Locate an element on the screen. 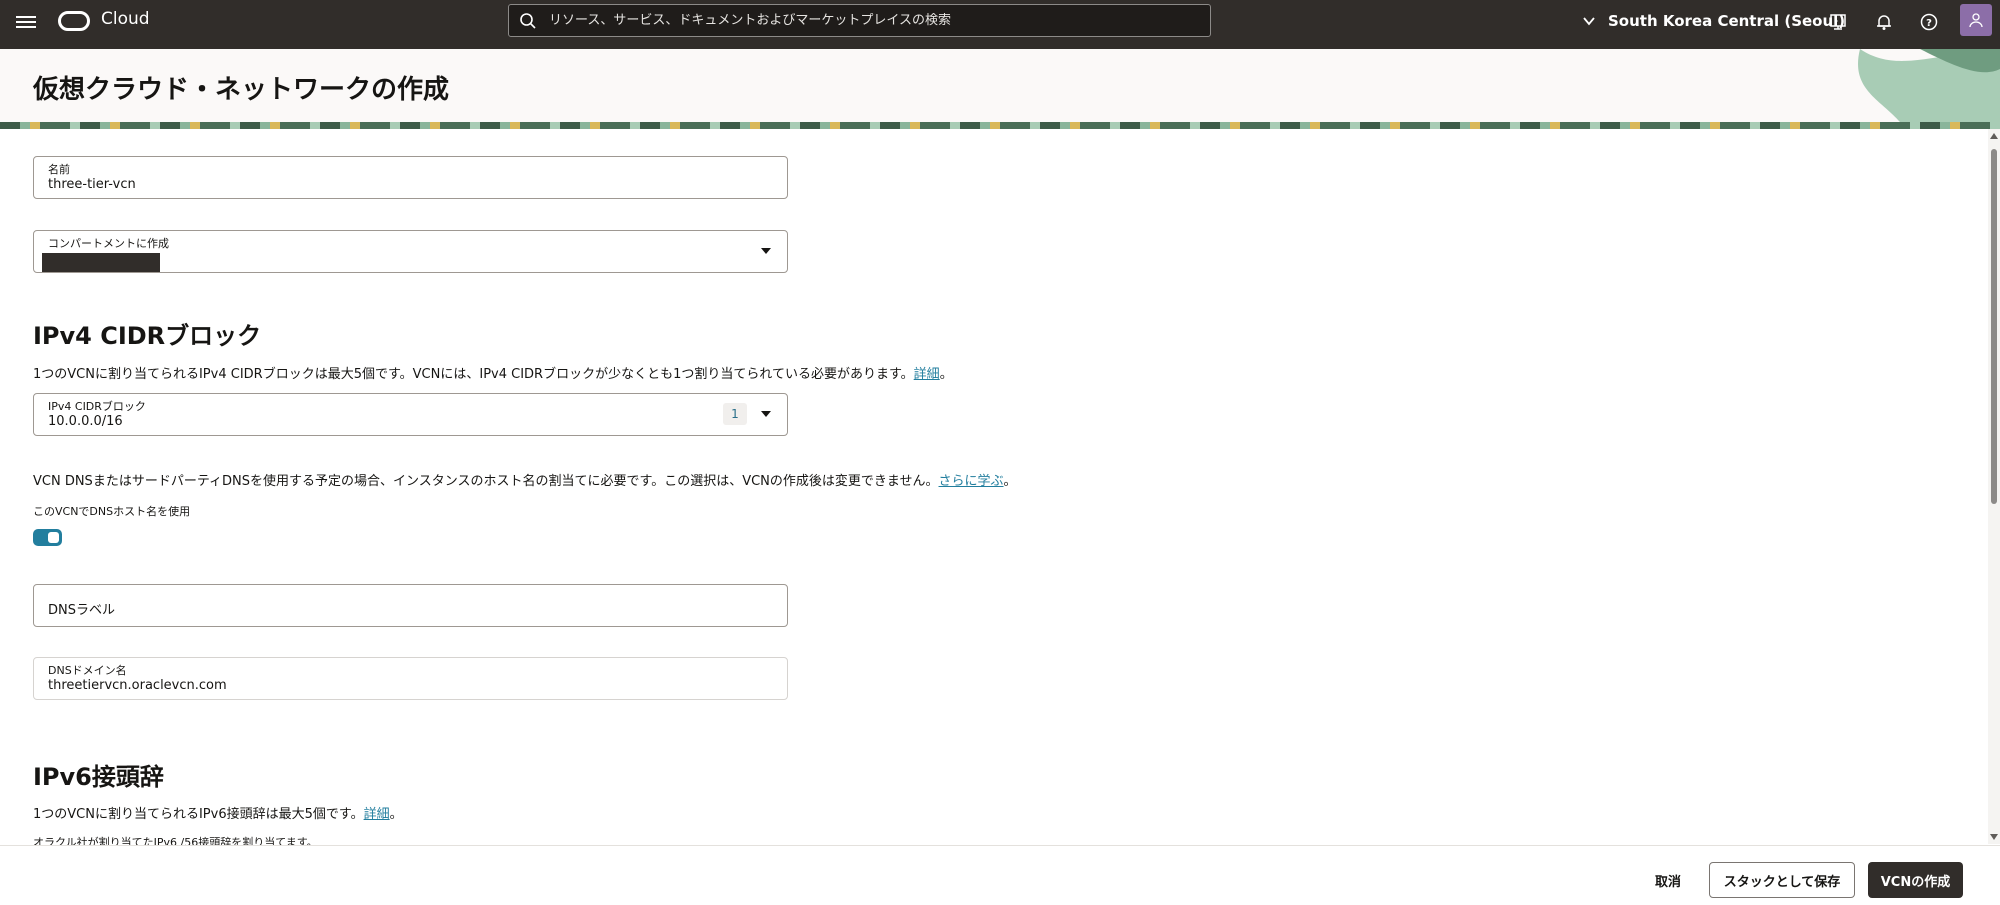 The height and width of the screenshot is (905, 2000). ipv4-cidr-select-label: IPv4 CIDRブロック is located at coordinates (97, 406).